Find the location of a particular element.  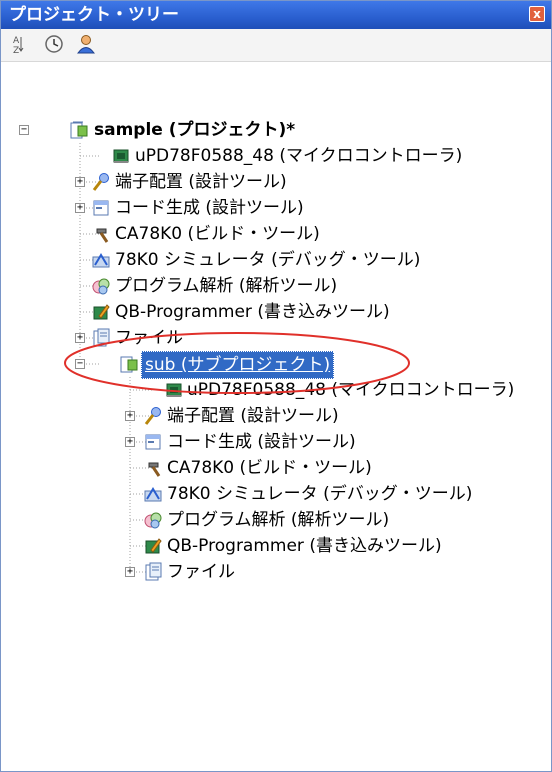

svg-text: Z is located at coordinates (16, 50).